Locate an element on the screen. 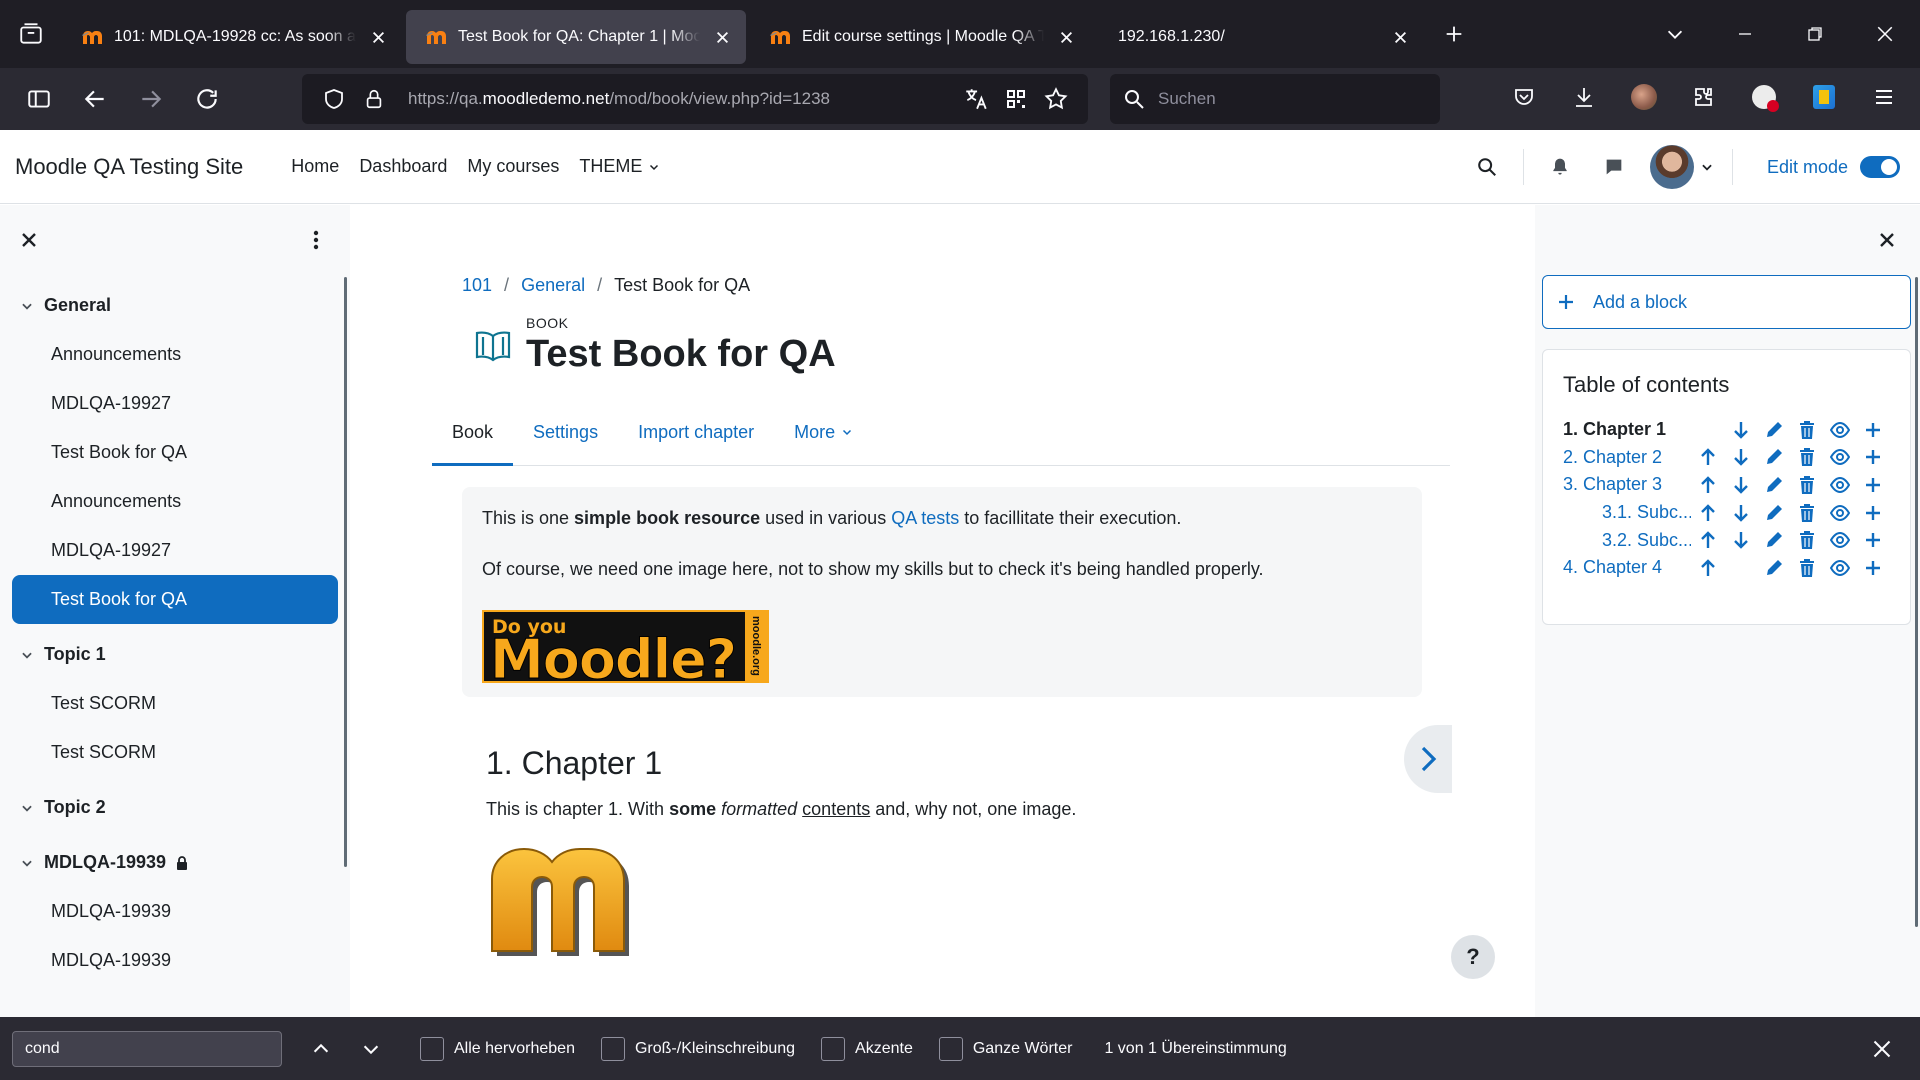  section-label: Topic 2 is located at coordinates (75, 807).